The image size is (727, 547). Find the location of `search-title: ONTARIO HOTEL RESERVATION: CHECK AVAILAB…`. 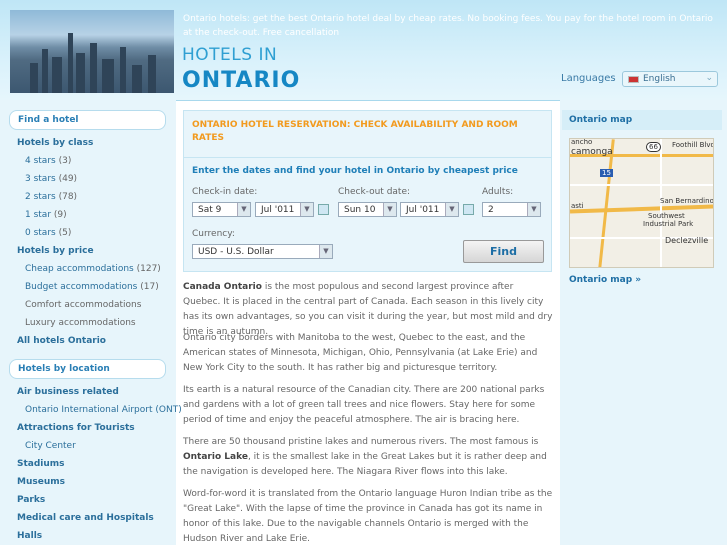

search-title: ONTARIO HOTEL RESERVATION: CHECK AVAILAB… is located at coordinates (355, 131).